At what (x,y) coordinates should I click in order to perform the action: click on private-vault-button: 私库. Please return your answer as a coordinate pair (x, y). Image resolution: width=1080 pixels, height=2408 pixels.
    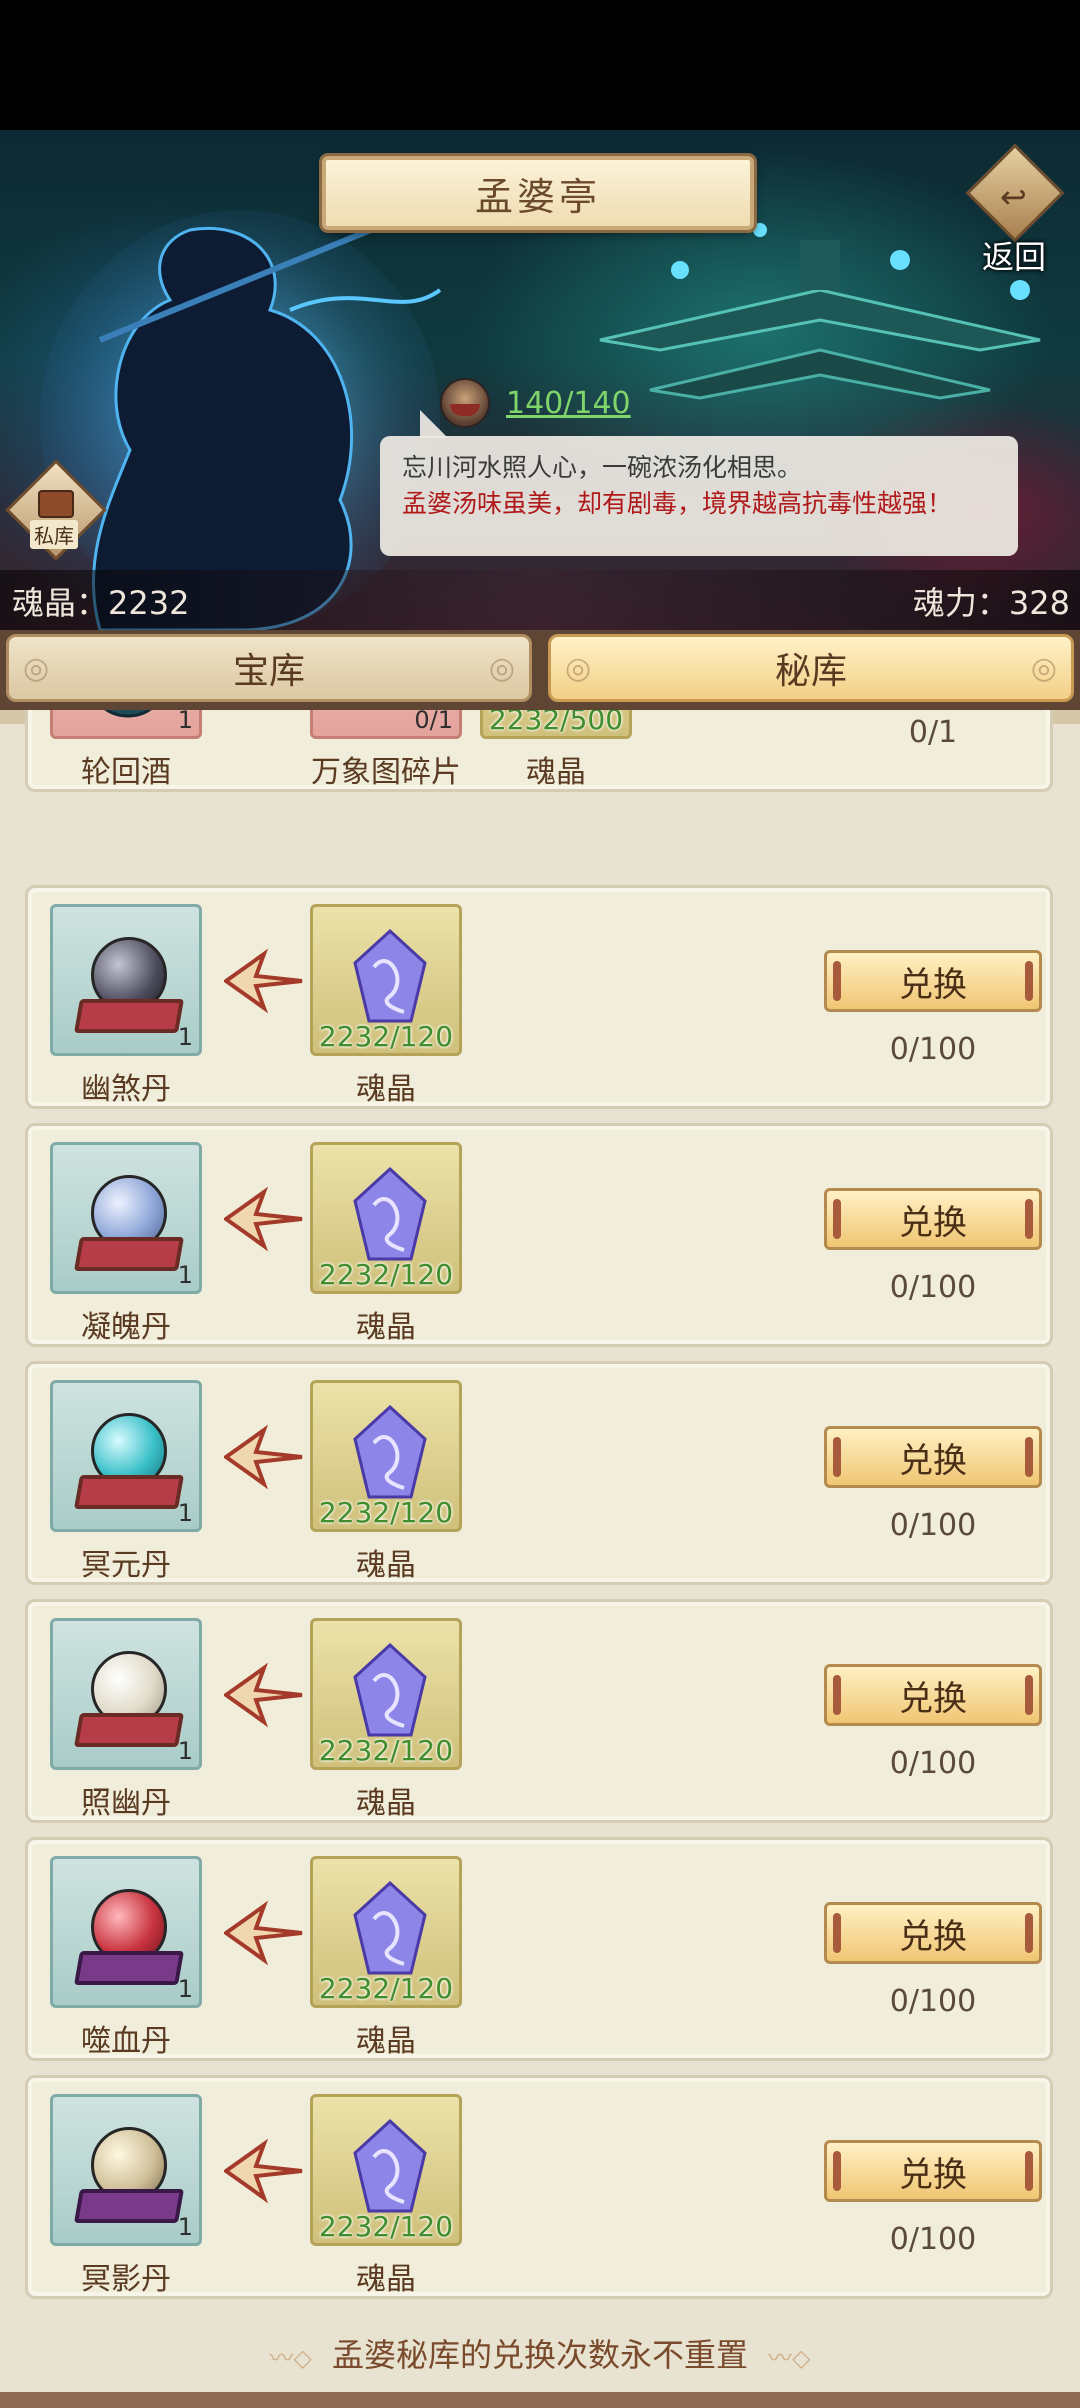
    Looking at the image, I should click on (56, 510).